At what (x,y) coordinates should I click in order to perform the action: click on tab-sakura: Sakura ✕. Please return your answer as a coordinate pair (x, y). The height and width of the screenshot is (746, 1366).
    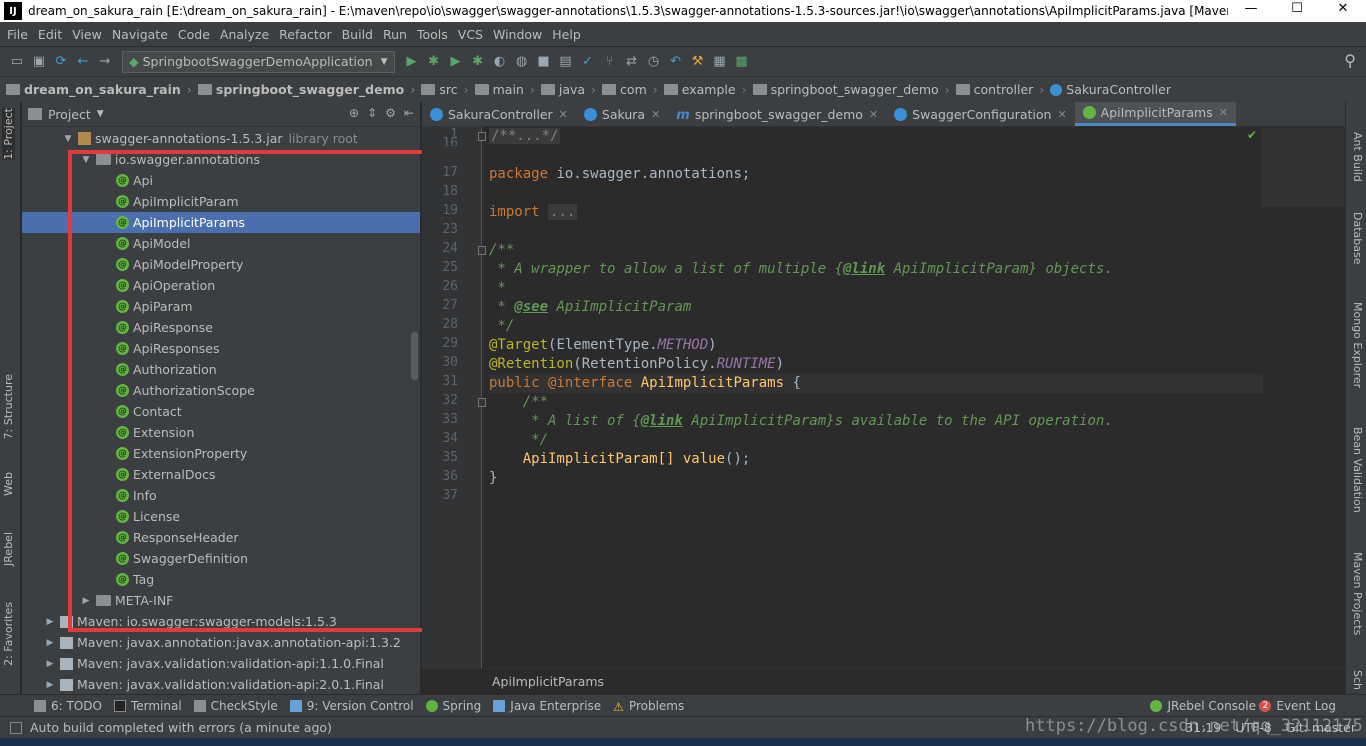
    Looking at the image, I should click on (622, 114).